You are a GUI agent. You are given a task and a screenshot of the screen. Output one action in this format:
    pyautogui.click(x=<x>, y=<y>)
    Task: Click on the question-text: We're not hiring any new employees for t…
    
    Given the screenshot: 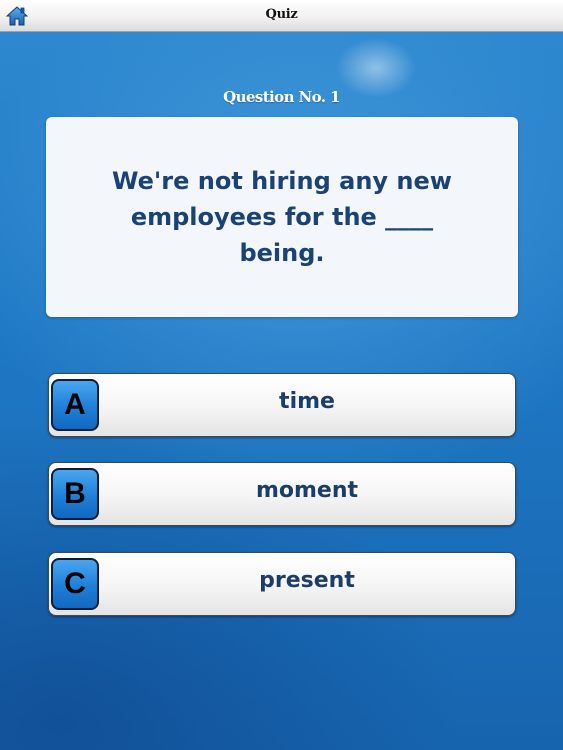 What is the action you would take?
    pyautogui.click(x=282, y=217)
    